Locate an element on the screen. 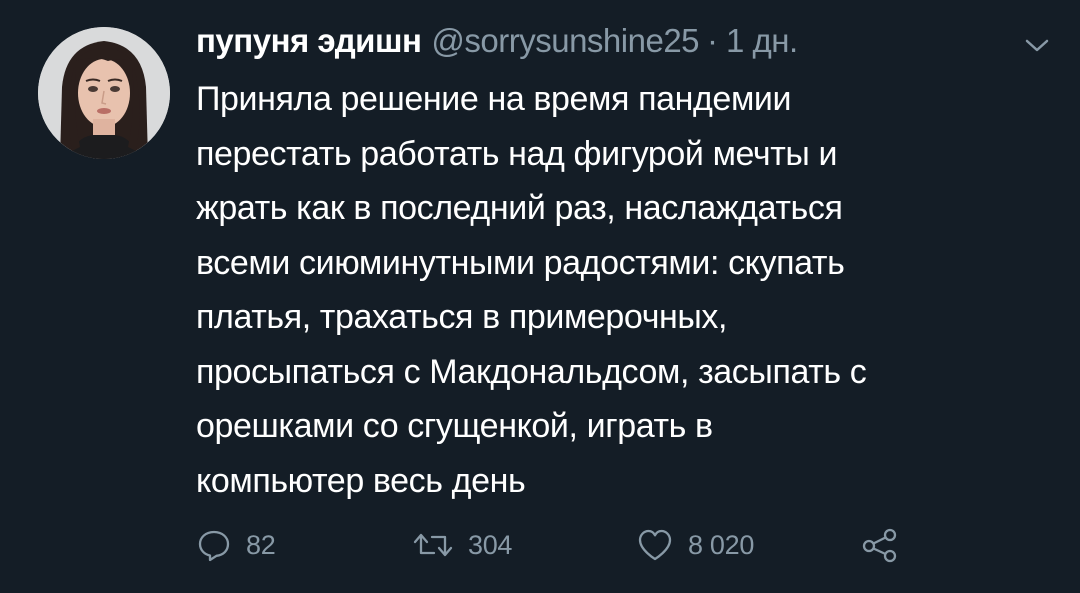  retweet-count: 304 is located at coordinates (490, 544).